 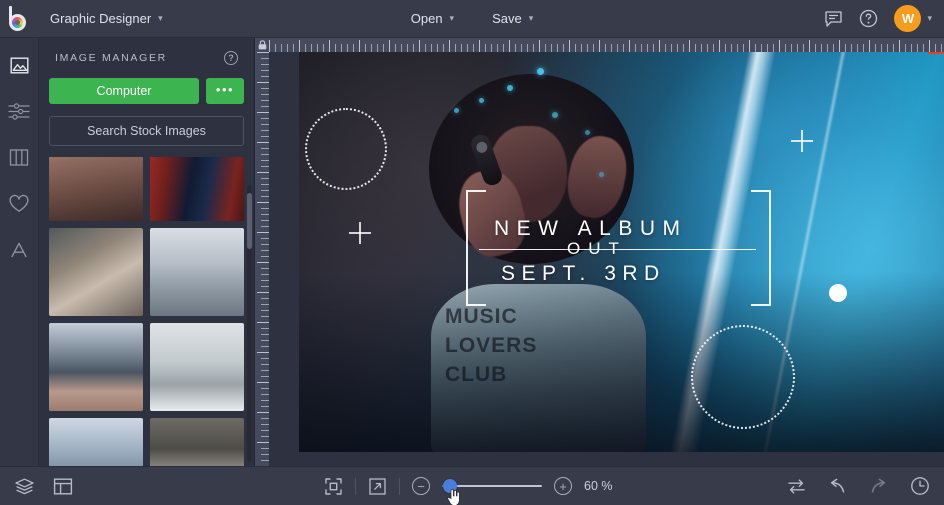 What do you see at coordinates (858, 486) in the screenshot?
I see `history-controls` at bounding box center [858, 486].